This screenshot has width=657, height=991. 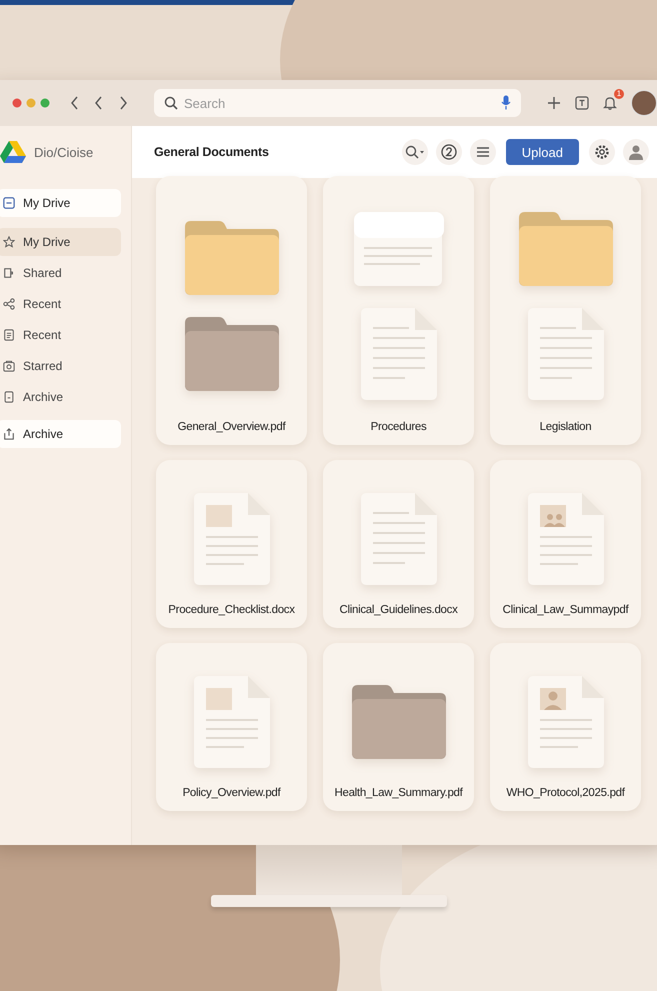 What do you see at coordinates (9, 203) in the screenshot?
I see `minus-square-icon` at bounding box center [9, 203].